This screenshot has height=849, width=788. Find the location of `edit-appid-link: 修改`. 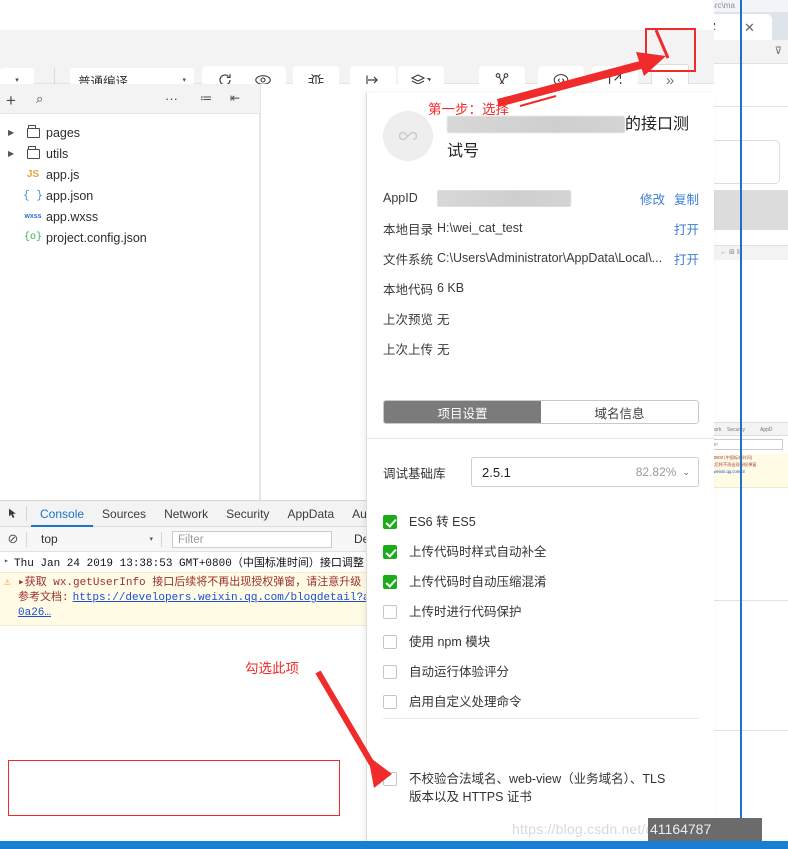

edit-appid-link: 修改 is located at coordinates (648, 198).